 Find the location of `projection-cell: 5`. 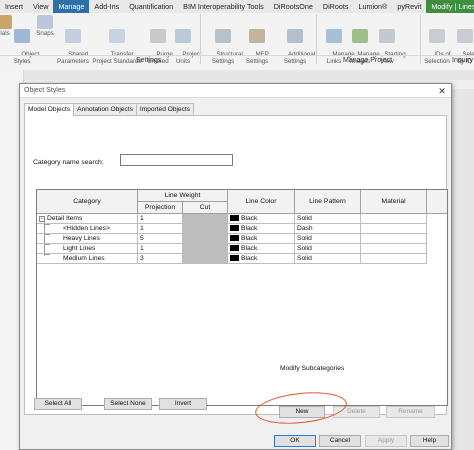

projection-cell: 5 is located at coordinates (160, 239).